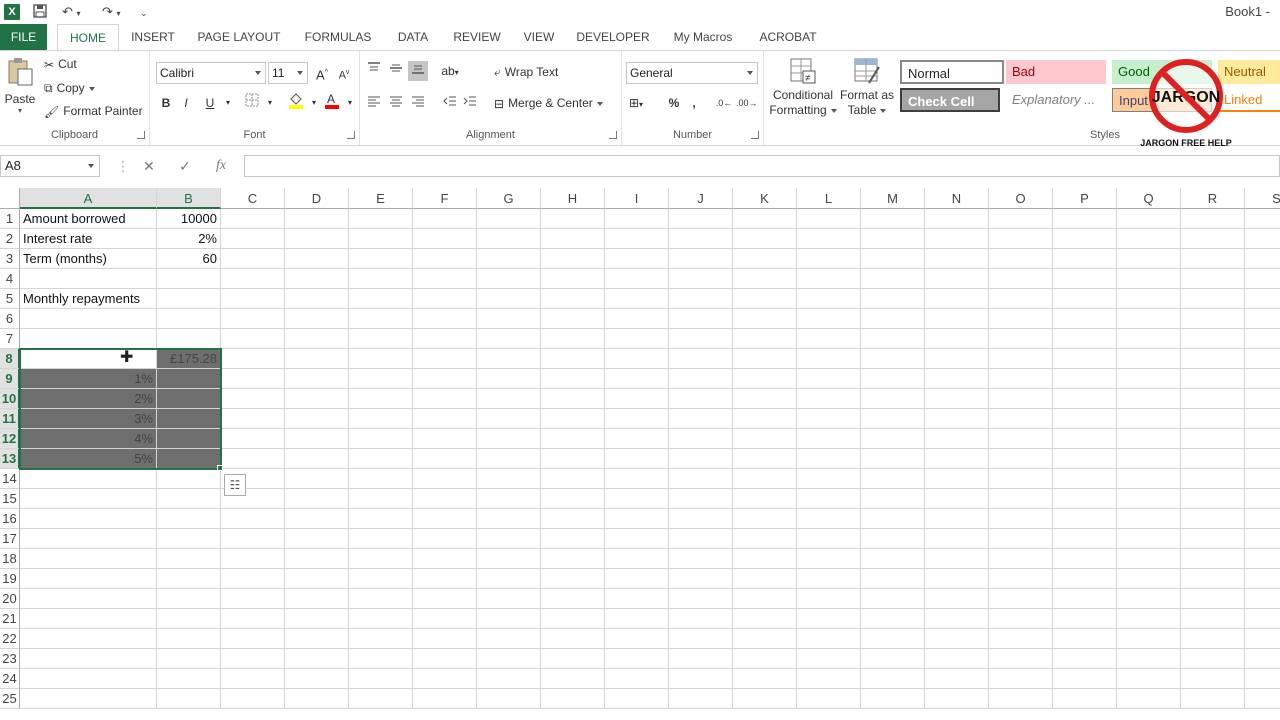  What do you see at coordinates (893, 579) in the screenshot?
I see `cell-m19` at bounding box center [893, 579].